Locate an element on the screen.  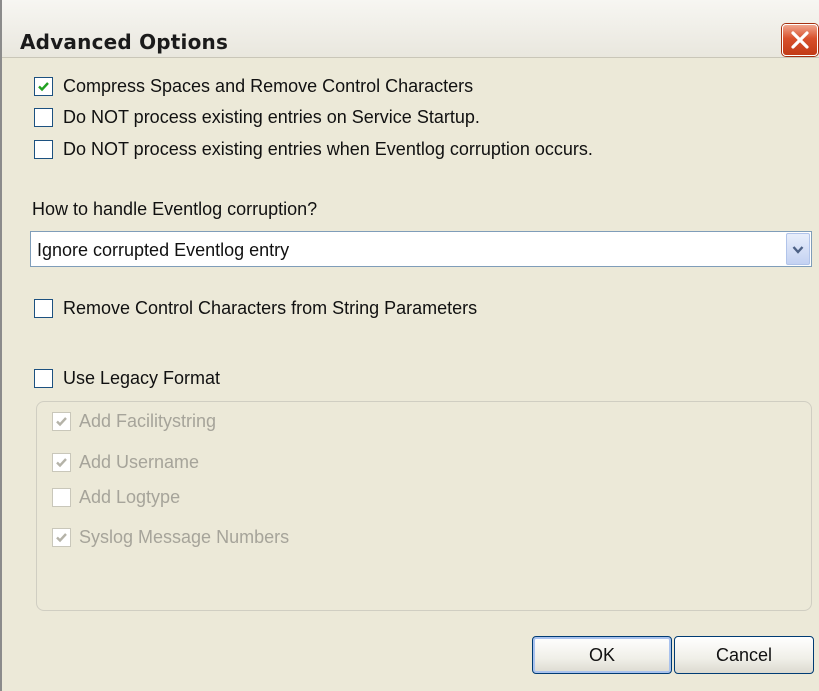
skip-startup-entries-checkbox is located at coordinates (43, 117).